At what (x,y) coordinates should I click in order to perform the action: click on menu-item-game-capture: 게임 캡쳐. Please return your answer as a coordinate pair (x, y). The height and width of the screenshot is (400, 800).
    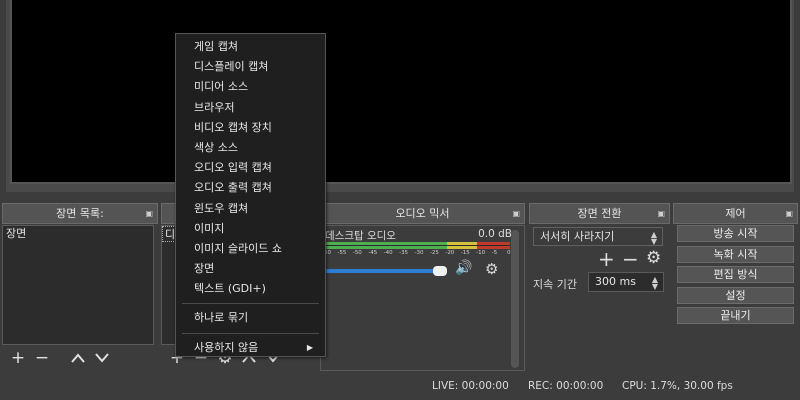
    Looking at the image, I should click on (250, 47).